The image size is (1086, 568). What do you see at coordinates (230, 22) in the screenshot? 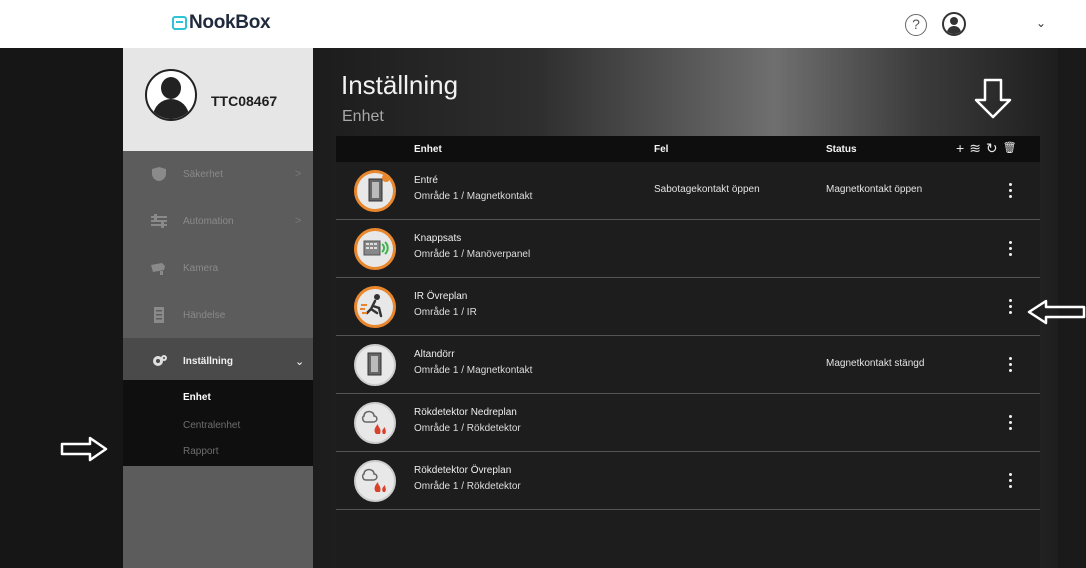
I see `logo-text: NookBox` at bounding box center [230, 22].